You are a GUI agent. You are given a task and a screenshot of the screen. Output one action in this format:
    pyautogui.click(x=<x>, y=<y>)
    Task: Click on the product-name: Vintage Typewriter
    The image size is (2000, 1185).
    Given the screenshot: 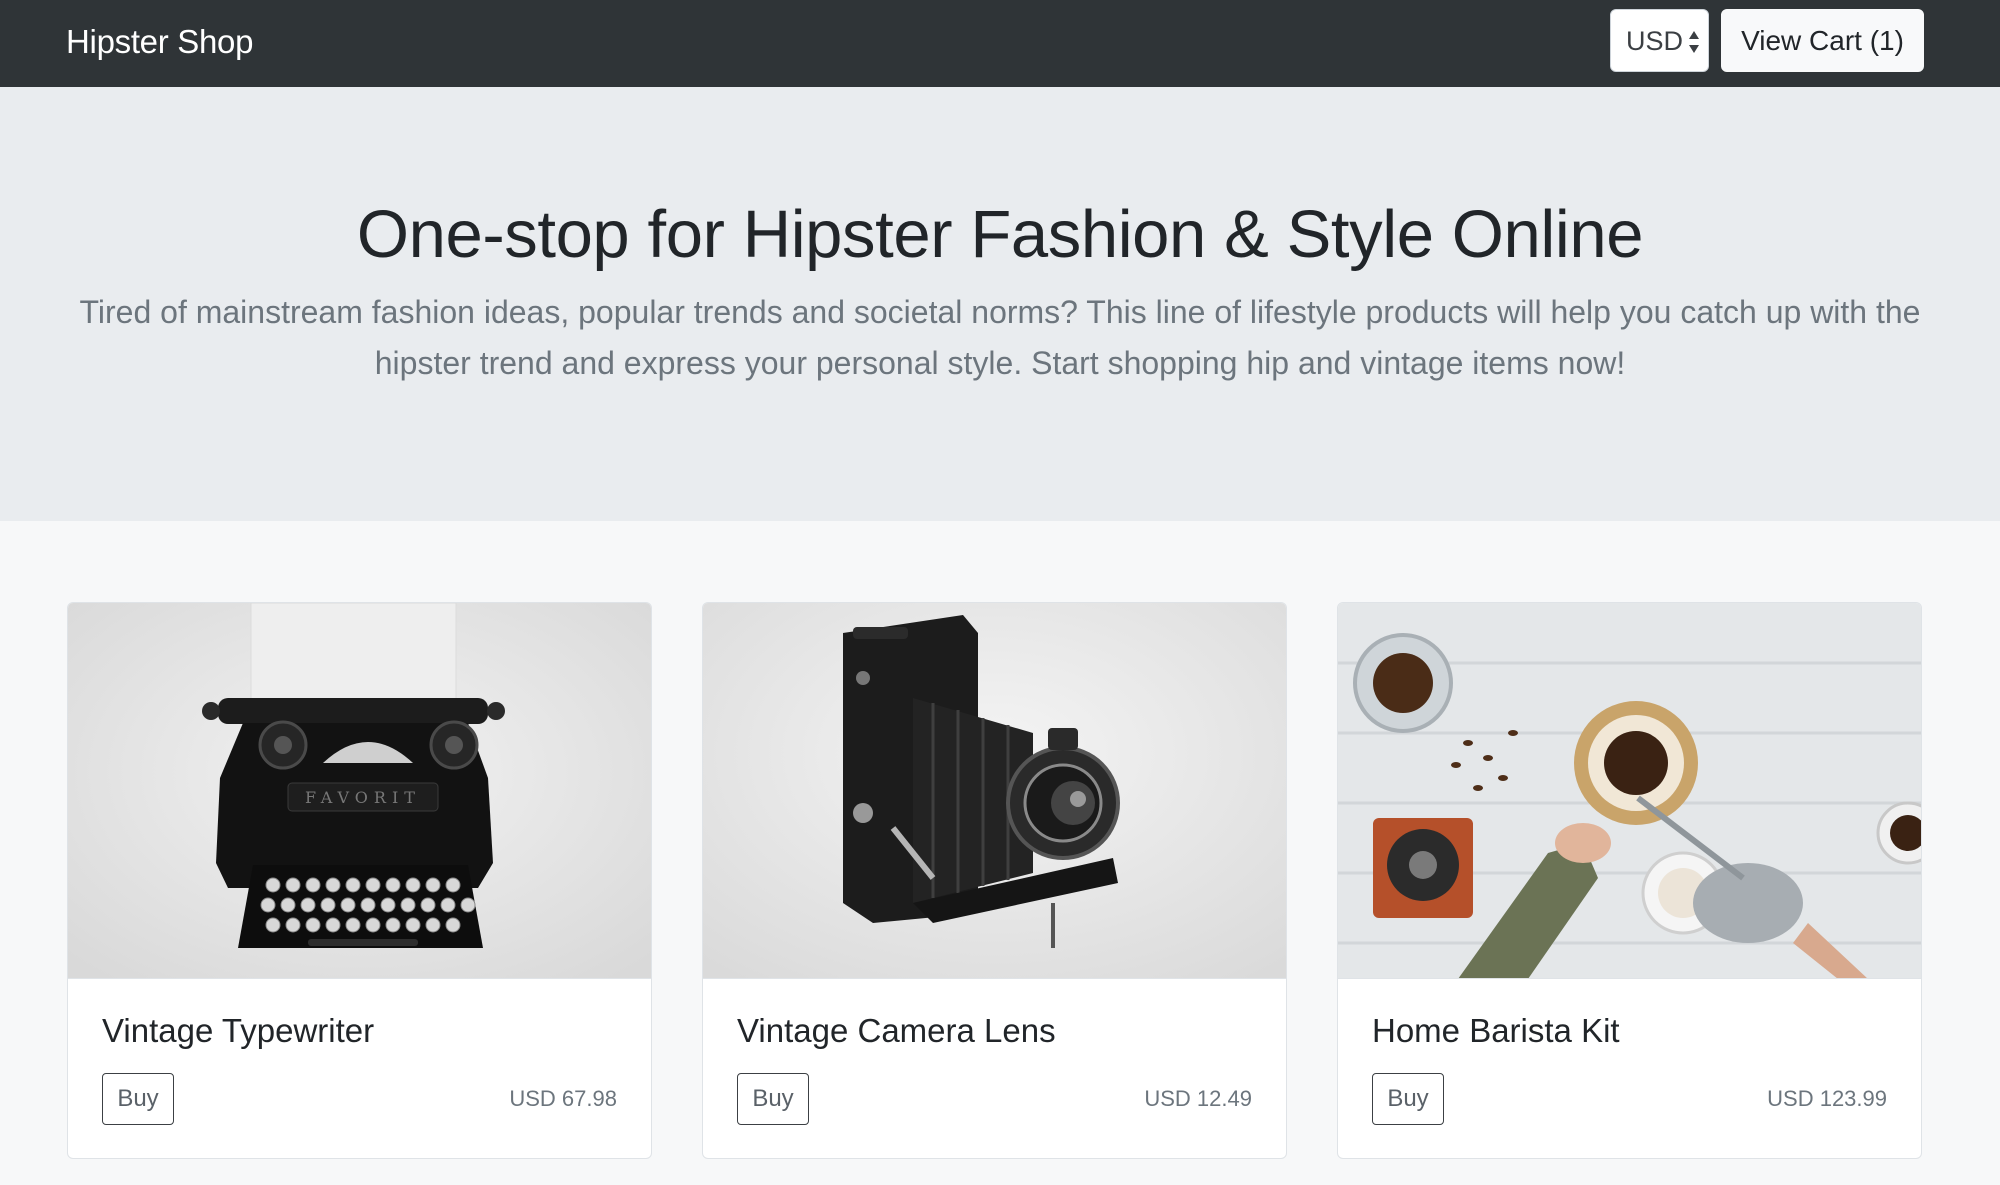 What is the action you would take?
    pyautogui.click(x=238, y=1031)
    